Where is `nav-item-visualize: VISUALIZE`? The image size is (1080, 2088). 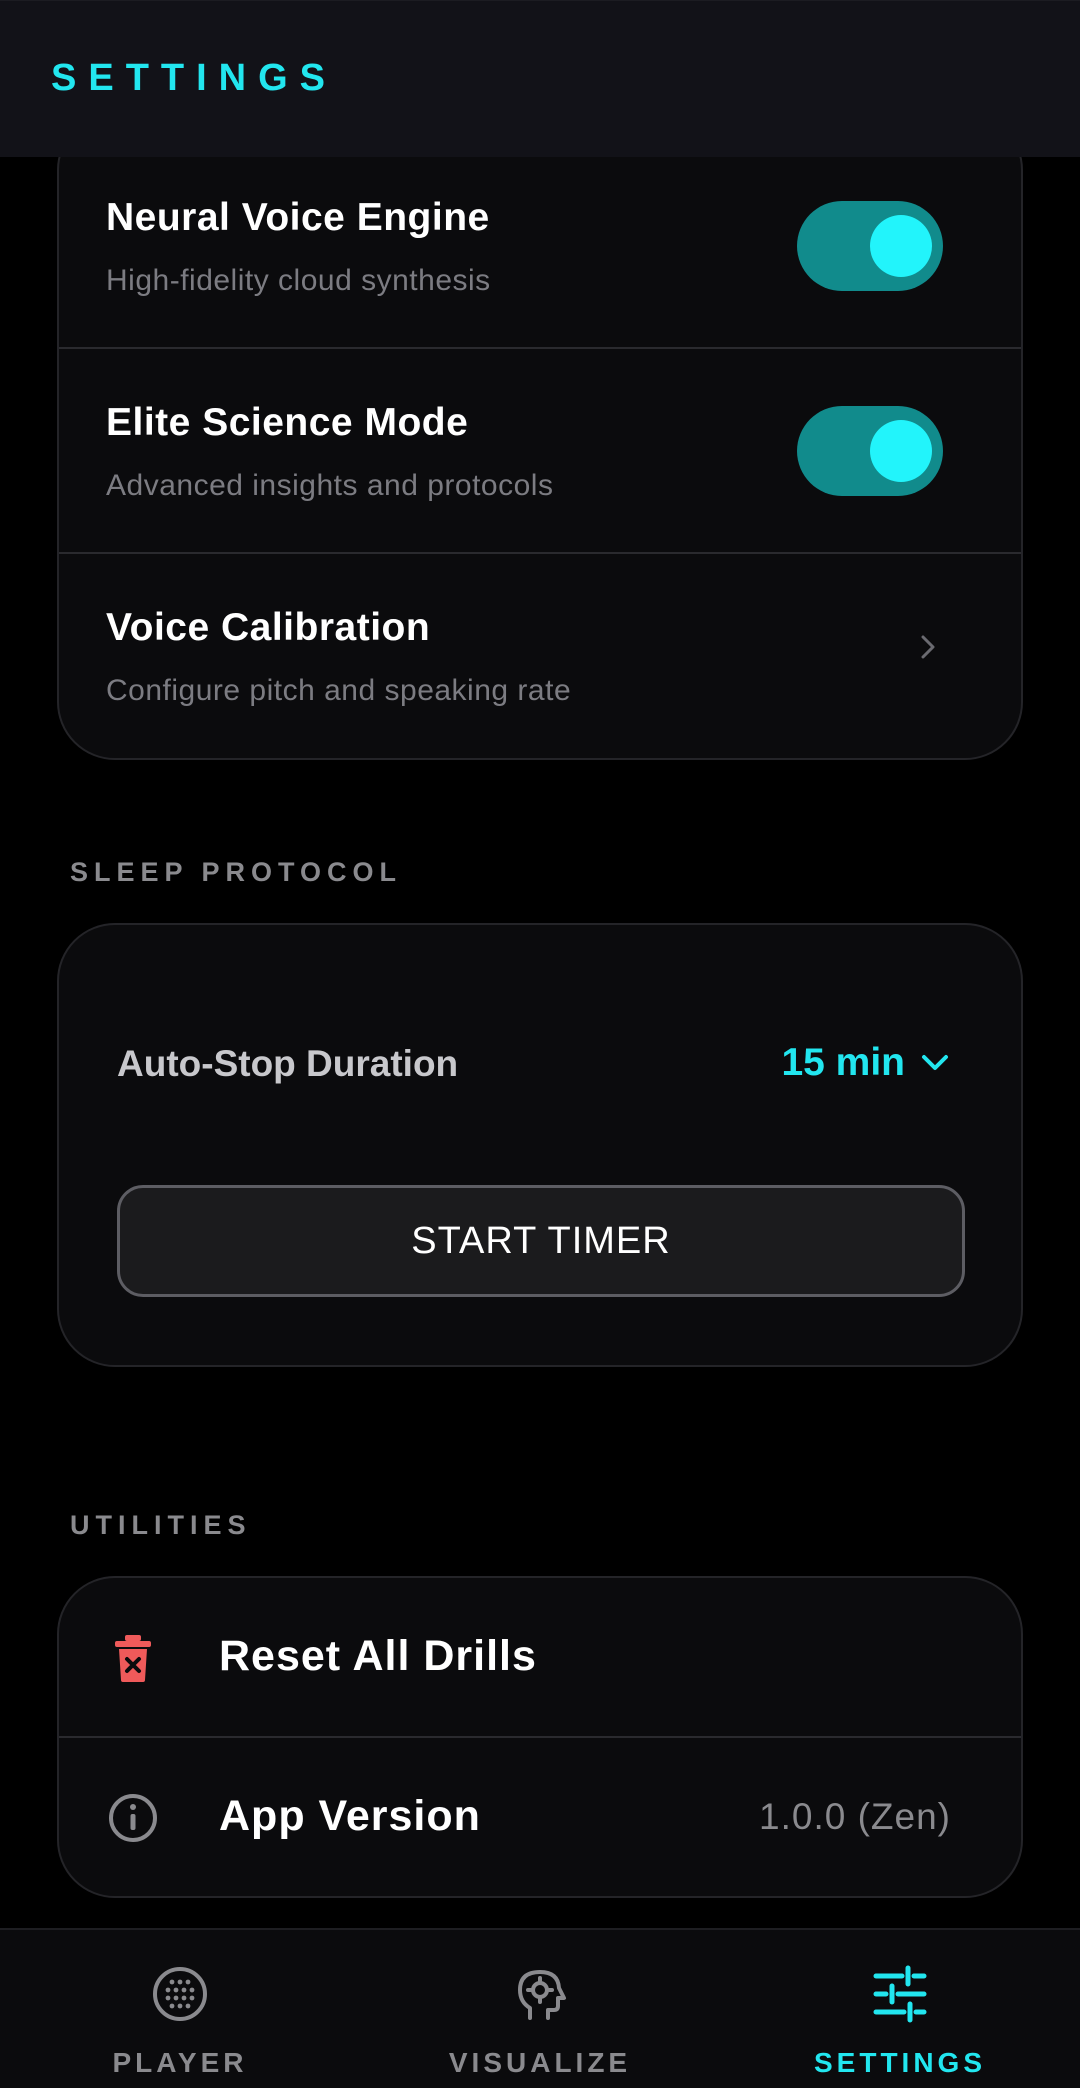 nav-item-visualize: VISUALIZE is located at coordinates (540, 2009).